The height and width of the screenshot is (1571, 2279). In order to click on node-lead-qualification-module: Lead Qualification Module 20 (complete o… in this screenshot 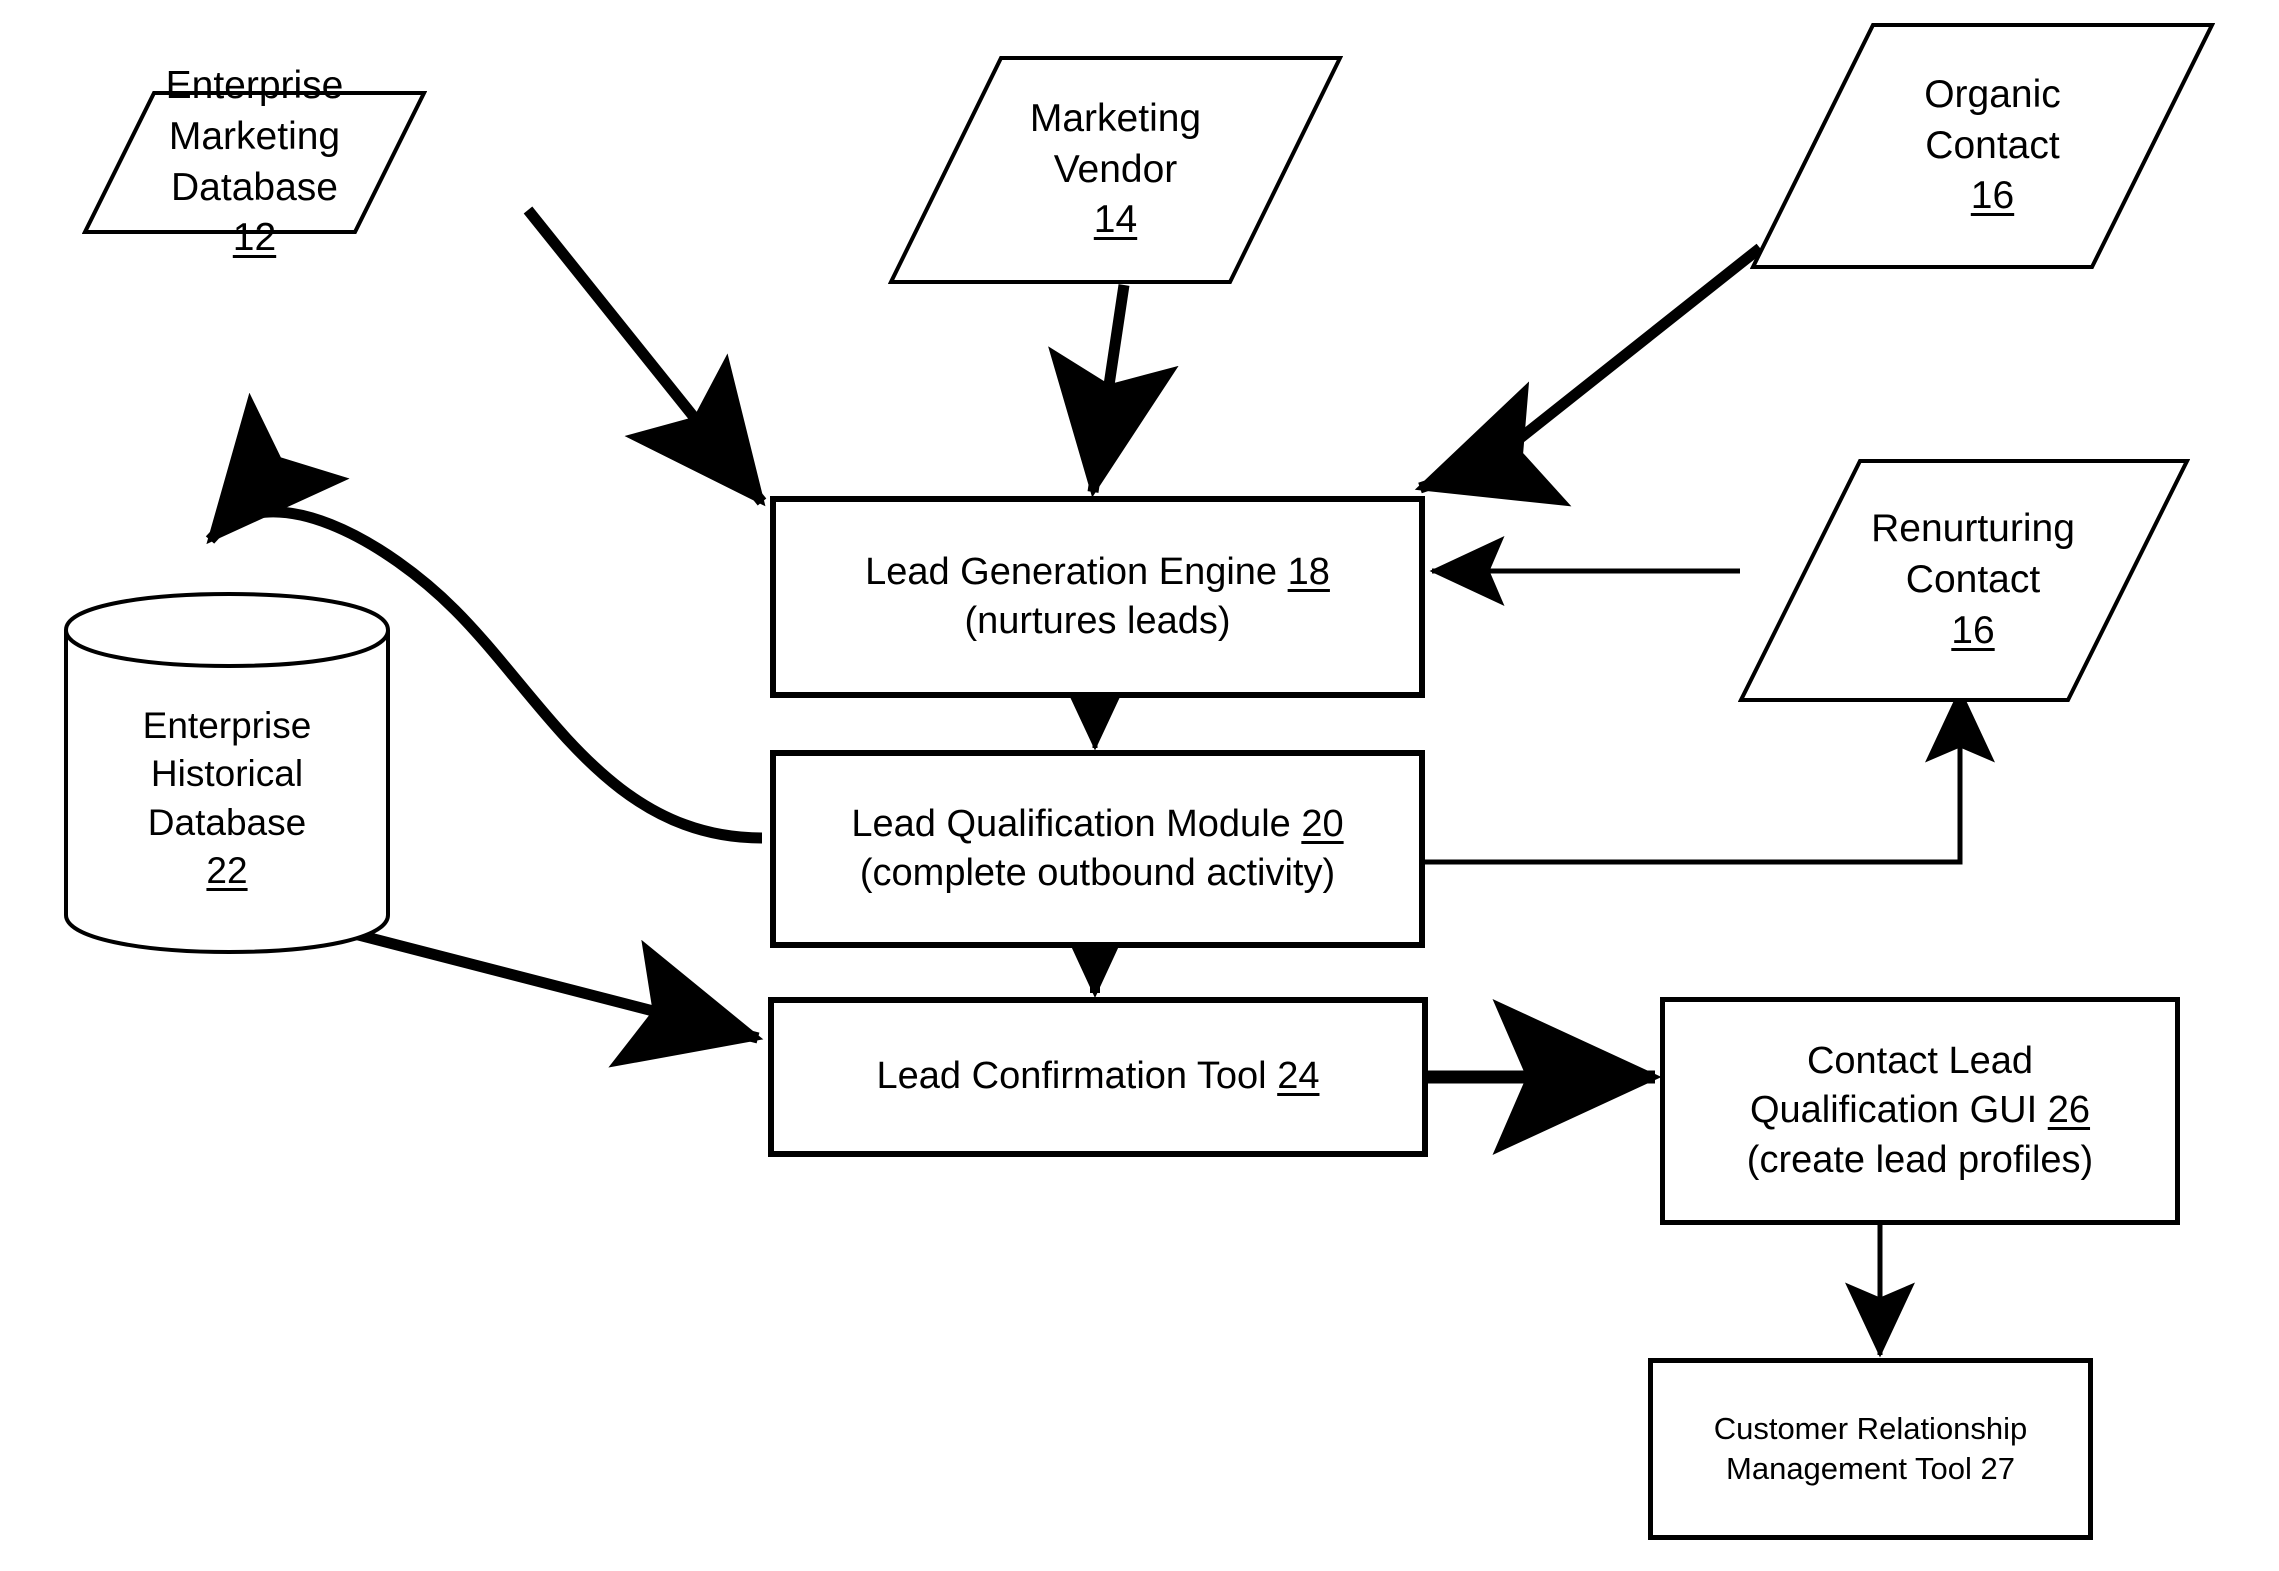, I will do `click(1097, 849)`.